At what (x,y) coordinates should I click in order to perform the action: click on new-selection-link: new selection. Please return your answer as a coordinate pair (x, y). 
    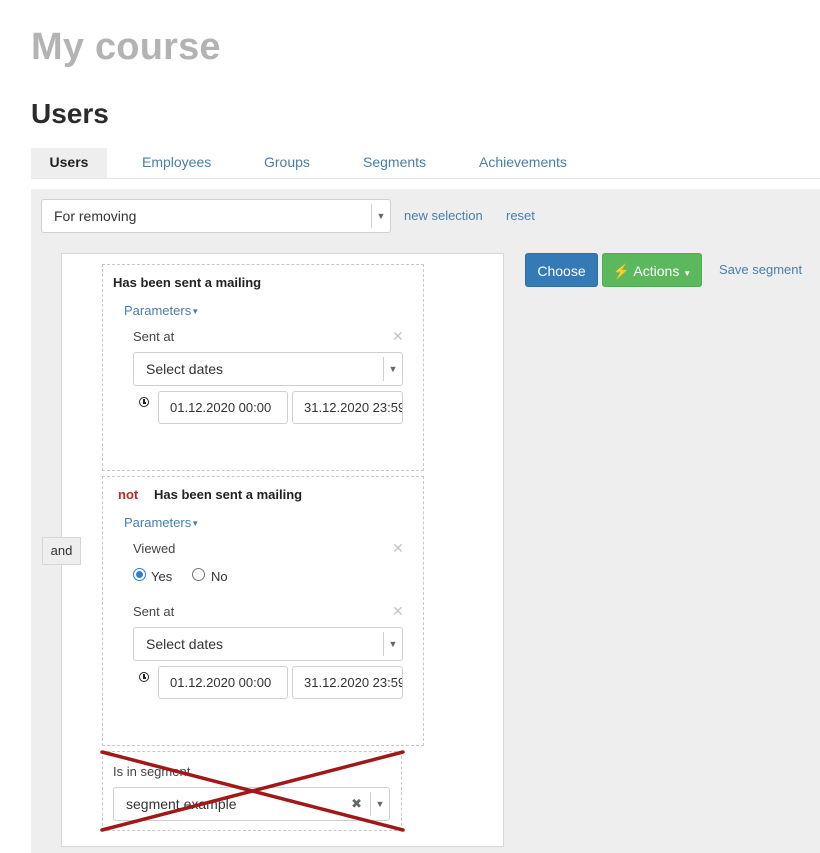
    Looking at the image, I should click on (443, 215).